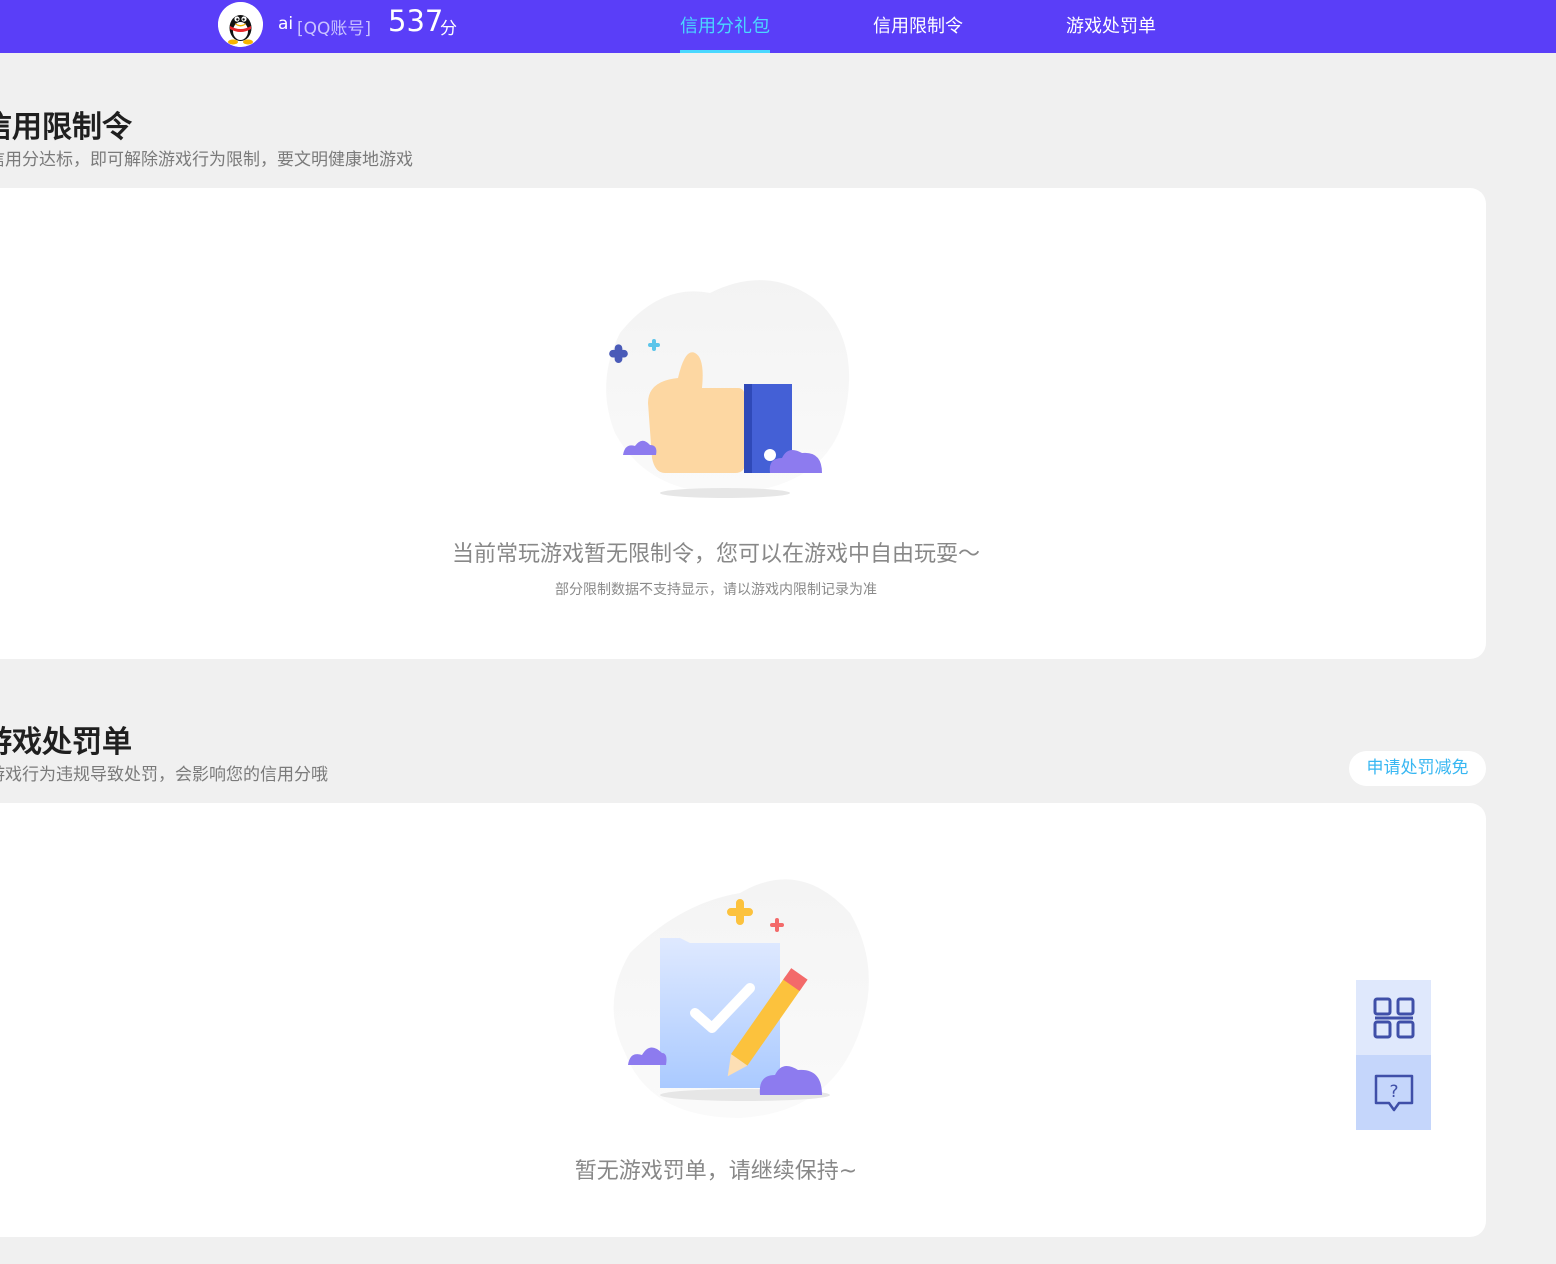 This screenshot has width=1556, height=1264. What do you see at coordinates (741, 998) in the screenshot?
I see `document-checkmark-illustration` at bounding box center [741, 998].